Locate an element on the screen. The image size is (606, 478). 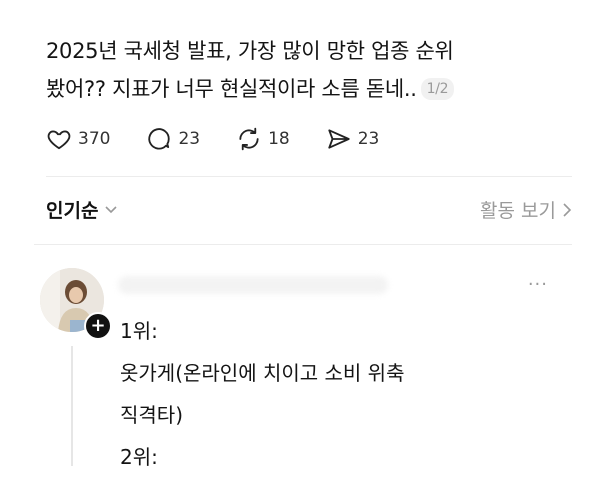
follow-button: + is located at coordinates (98, 326).